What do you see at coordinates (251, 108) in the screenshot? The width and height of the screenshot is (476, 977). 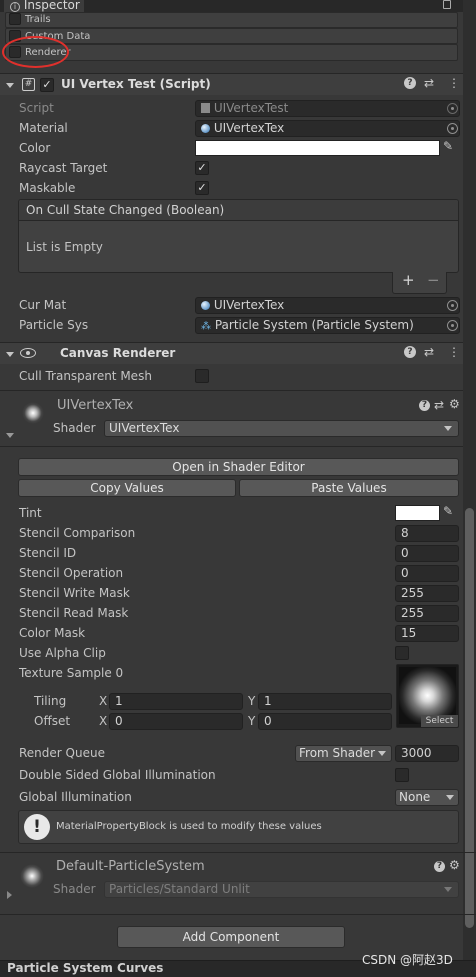 I see `script-value: UIVertexTest` at bounding box center [251, 108].